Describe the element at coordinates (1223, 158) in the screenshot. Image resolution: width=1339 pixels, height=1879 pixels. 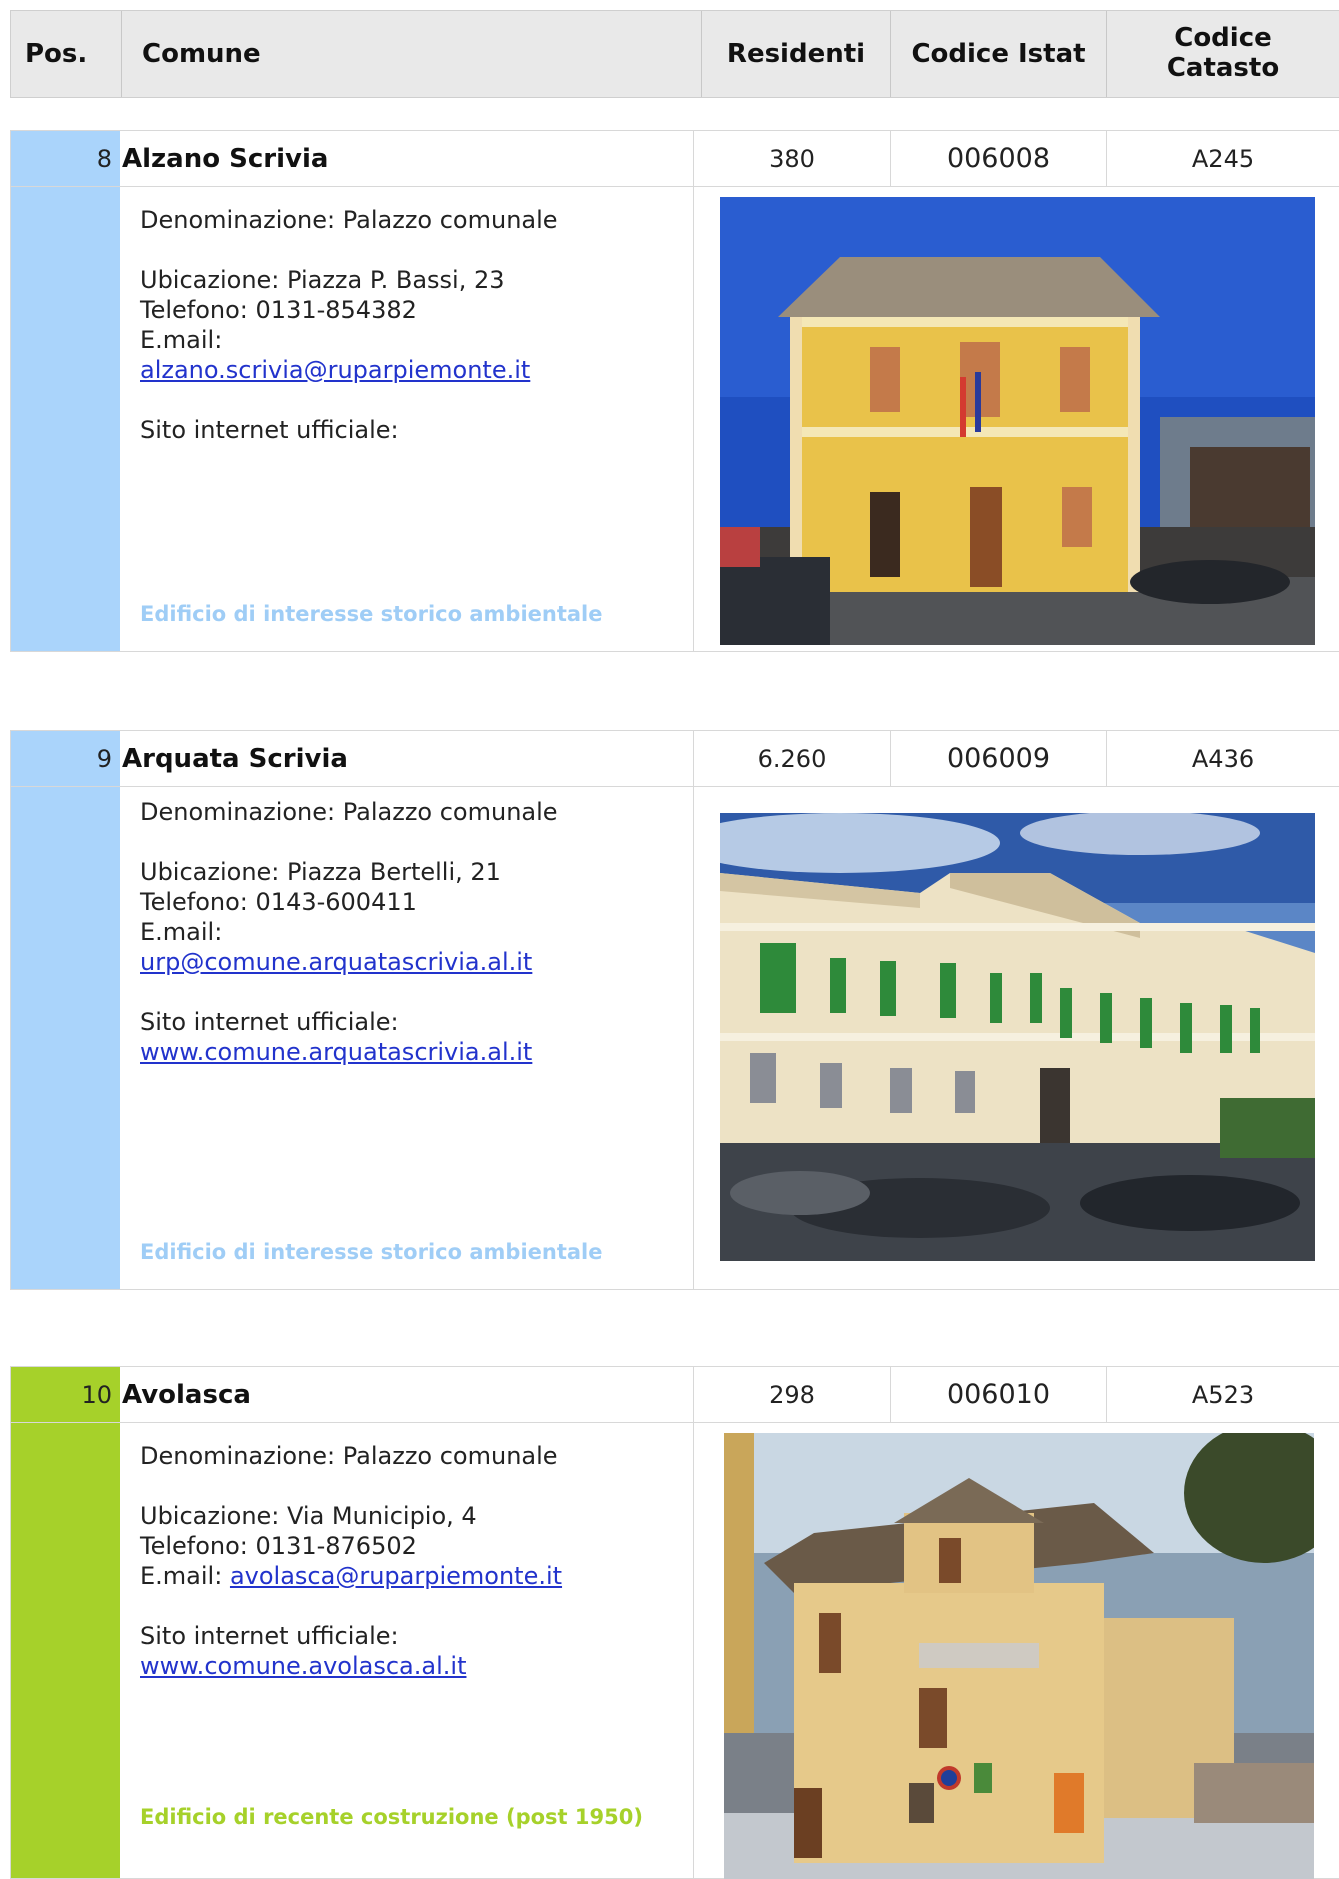
I see `record-codice-catasto: A245` at that location.